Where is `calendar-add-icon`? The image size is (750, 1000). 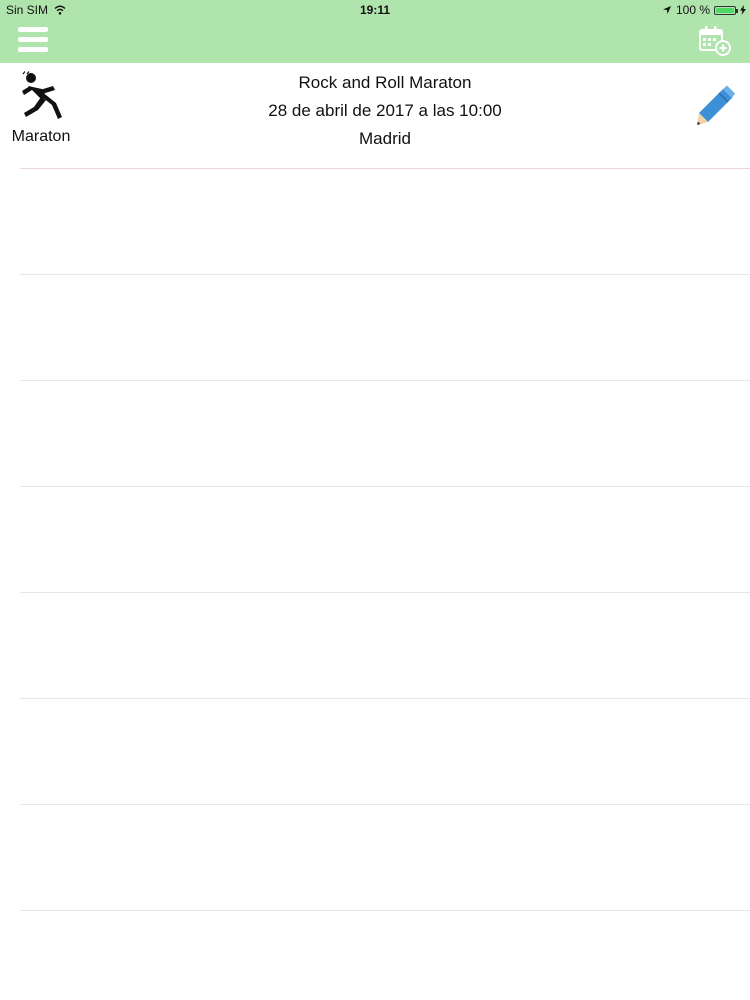
calendar-add-icon is located at coordinates (715, 41).